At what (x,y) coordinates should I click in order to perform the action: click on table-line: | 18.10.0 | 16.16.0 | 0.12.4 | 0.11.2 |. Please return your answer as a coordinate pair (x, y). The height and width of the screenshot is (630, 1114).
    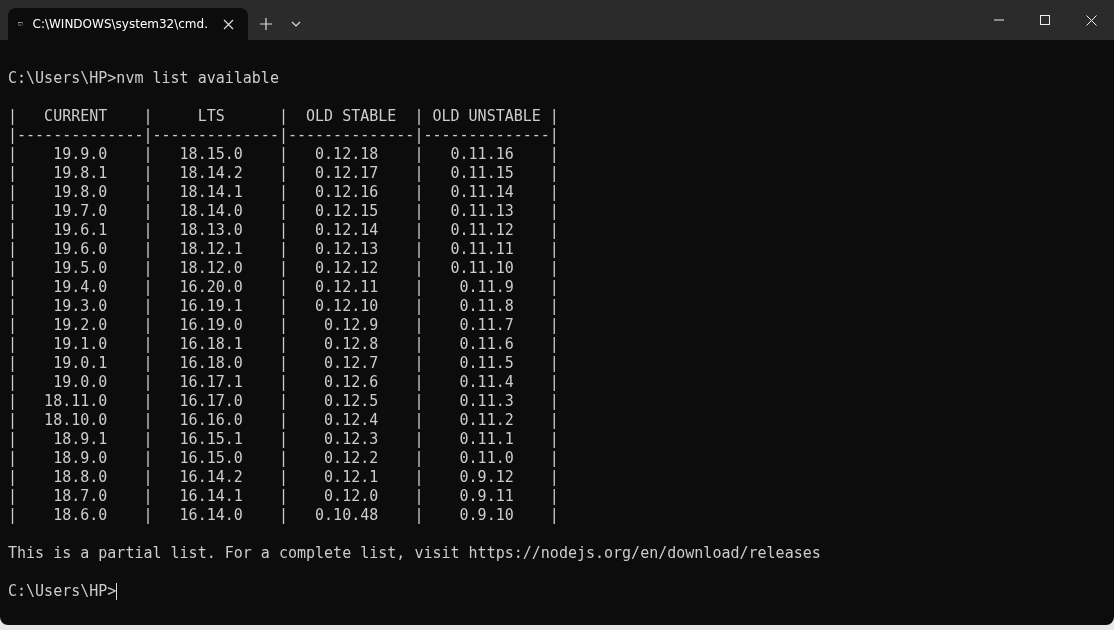
    Looking at the image, I should click on (283, 420).